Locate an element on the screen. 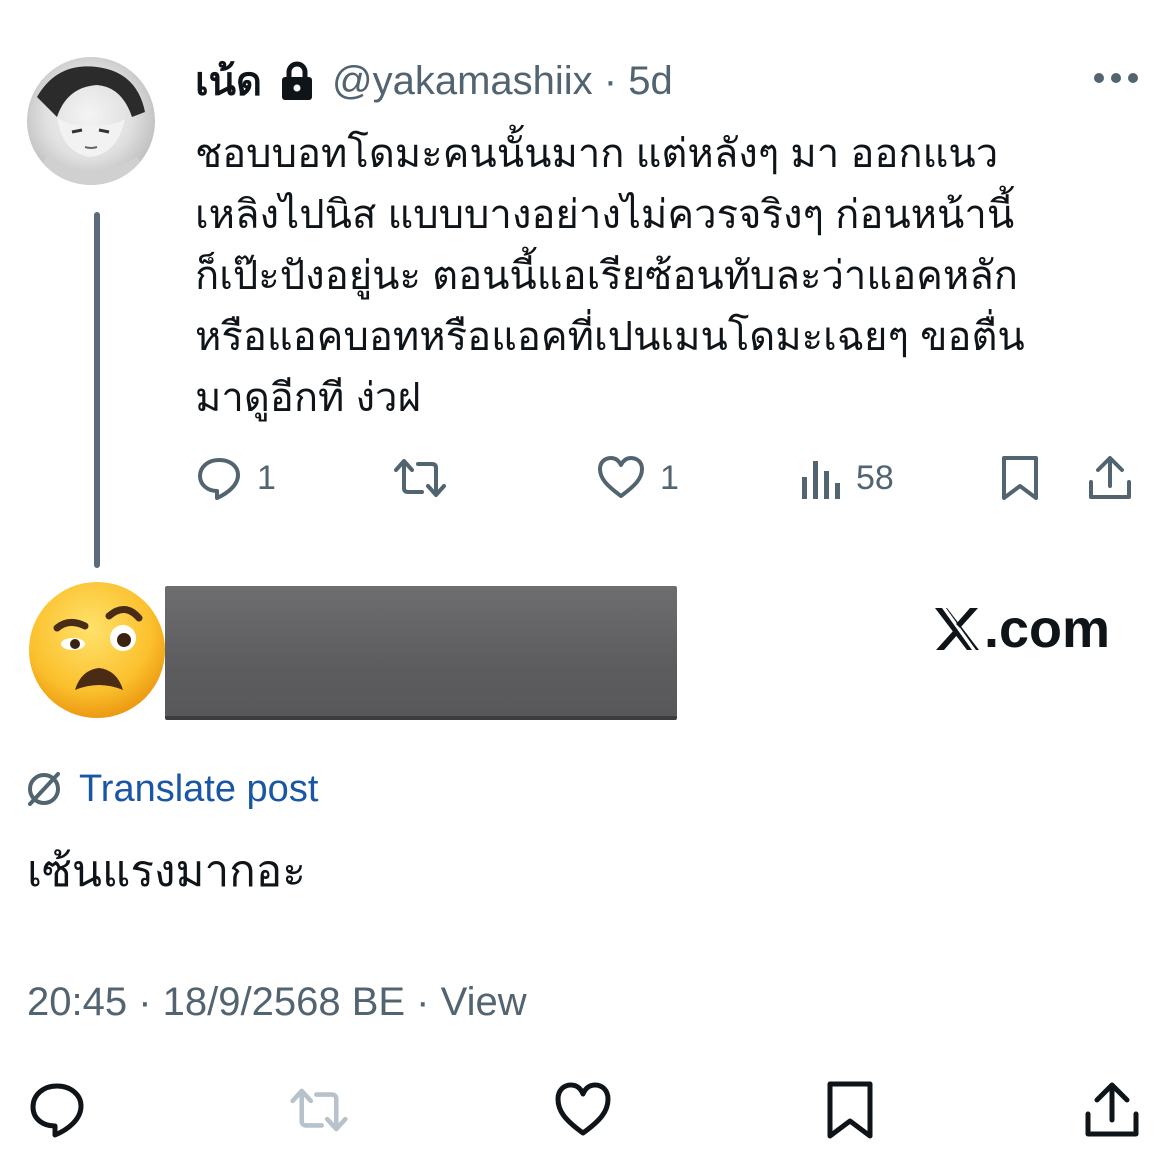  thread-line is located at coordinates (97, 390).